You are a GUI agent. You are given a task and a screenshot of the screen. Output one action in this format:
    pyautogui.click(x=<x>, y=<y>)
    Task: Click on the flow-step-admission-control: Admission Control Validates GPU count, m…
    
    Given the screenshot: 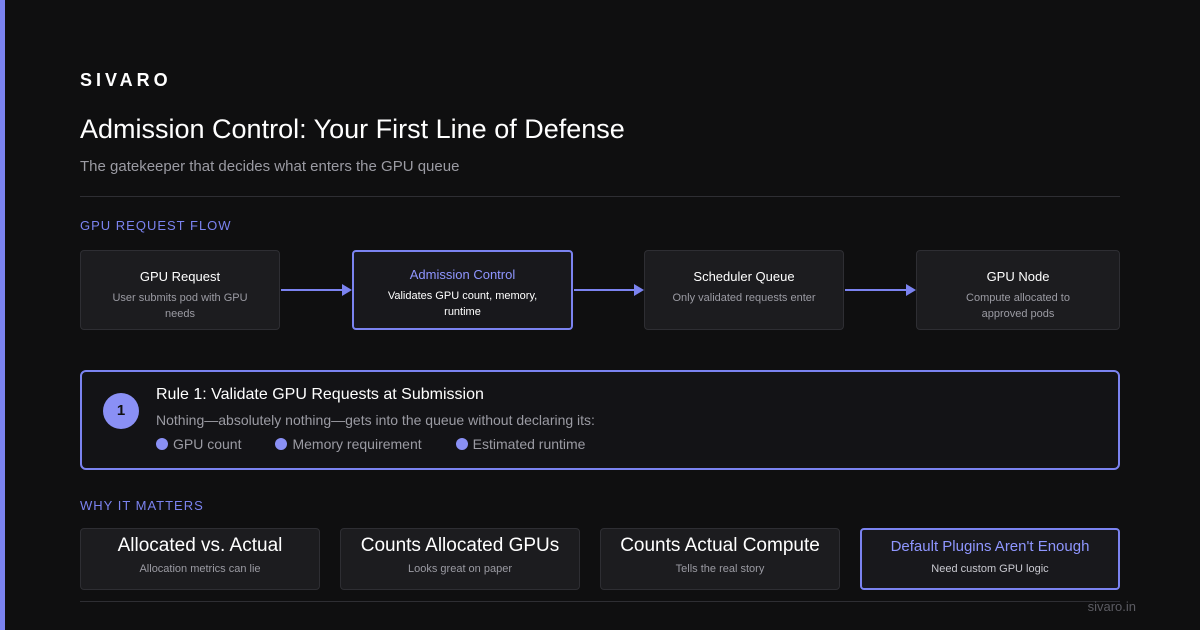 What is the action you would take?
    pyautogui.click(x=462, y=290)
    